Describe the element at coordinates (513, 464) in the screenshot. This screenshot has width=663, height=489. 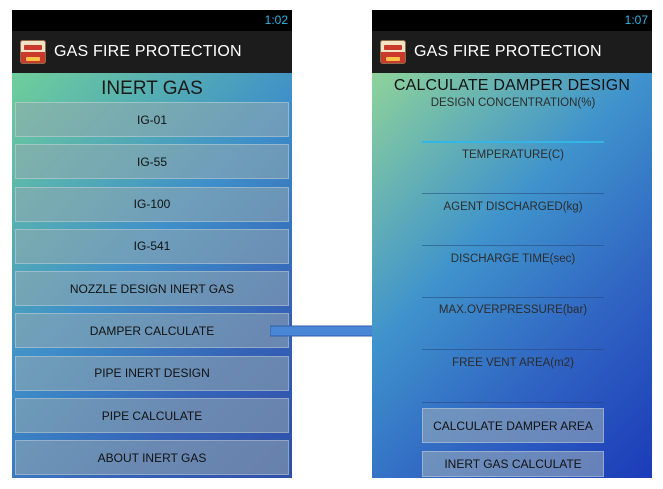
I see `inert-gas-calculate-button: INERT GAS CALCULATE` at that location.